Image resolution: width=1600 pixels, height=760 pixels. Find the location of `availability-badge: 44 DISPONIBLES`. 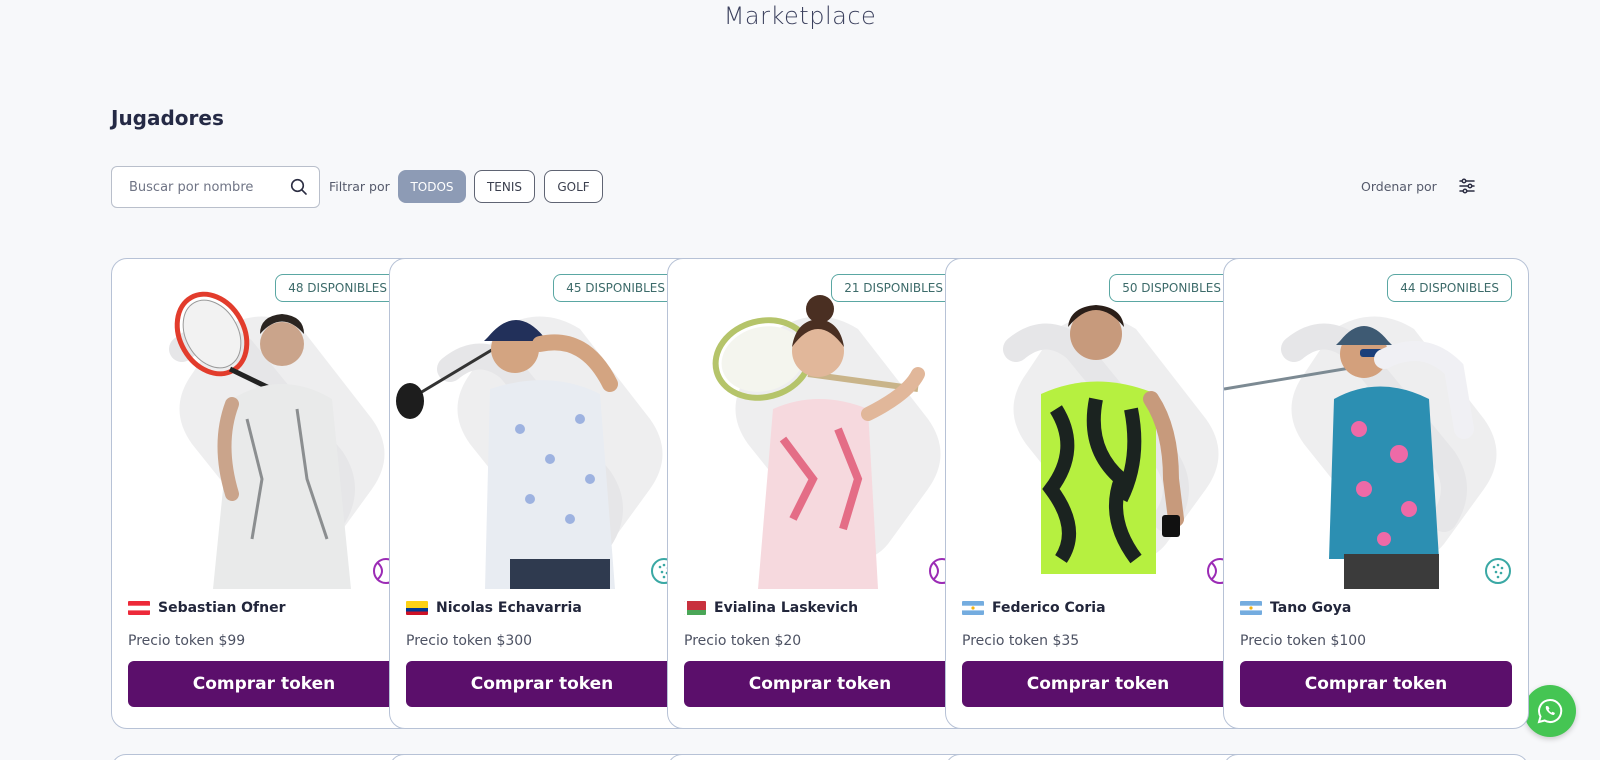

availability-badge: 44 DISPONIBLES is located at coordinates (1449, 288).